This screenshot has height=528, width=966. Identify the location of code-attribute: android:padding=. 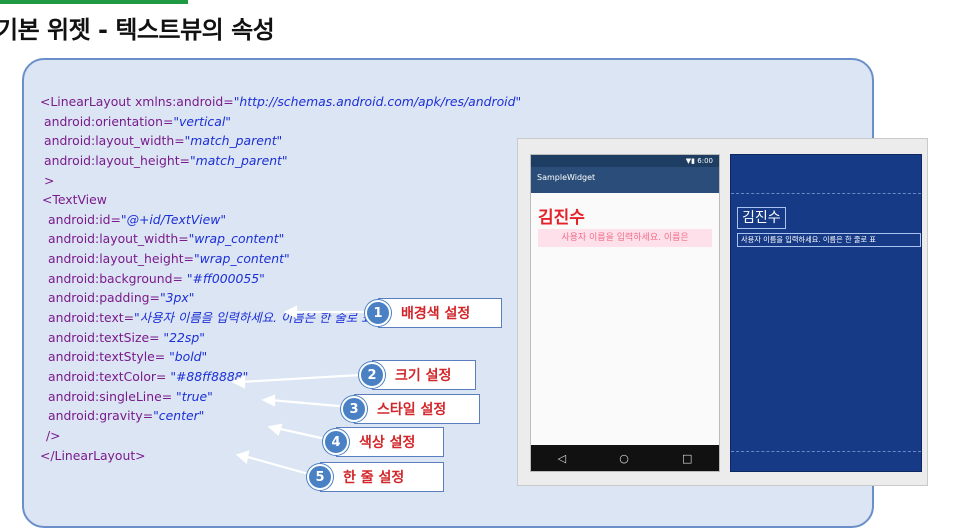
(104, 298).